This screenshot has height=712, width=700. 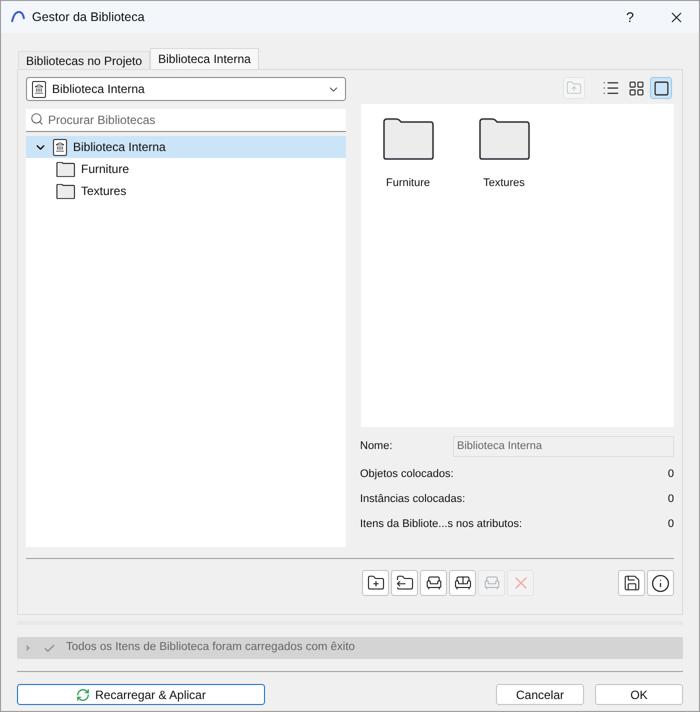 I want to click on name-label: Nome:, so click(x=377, y=446).